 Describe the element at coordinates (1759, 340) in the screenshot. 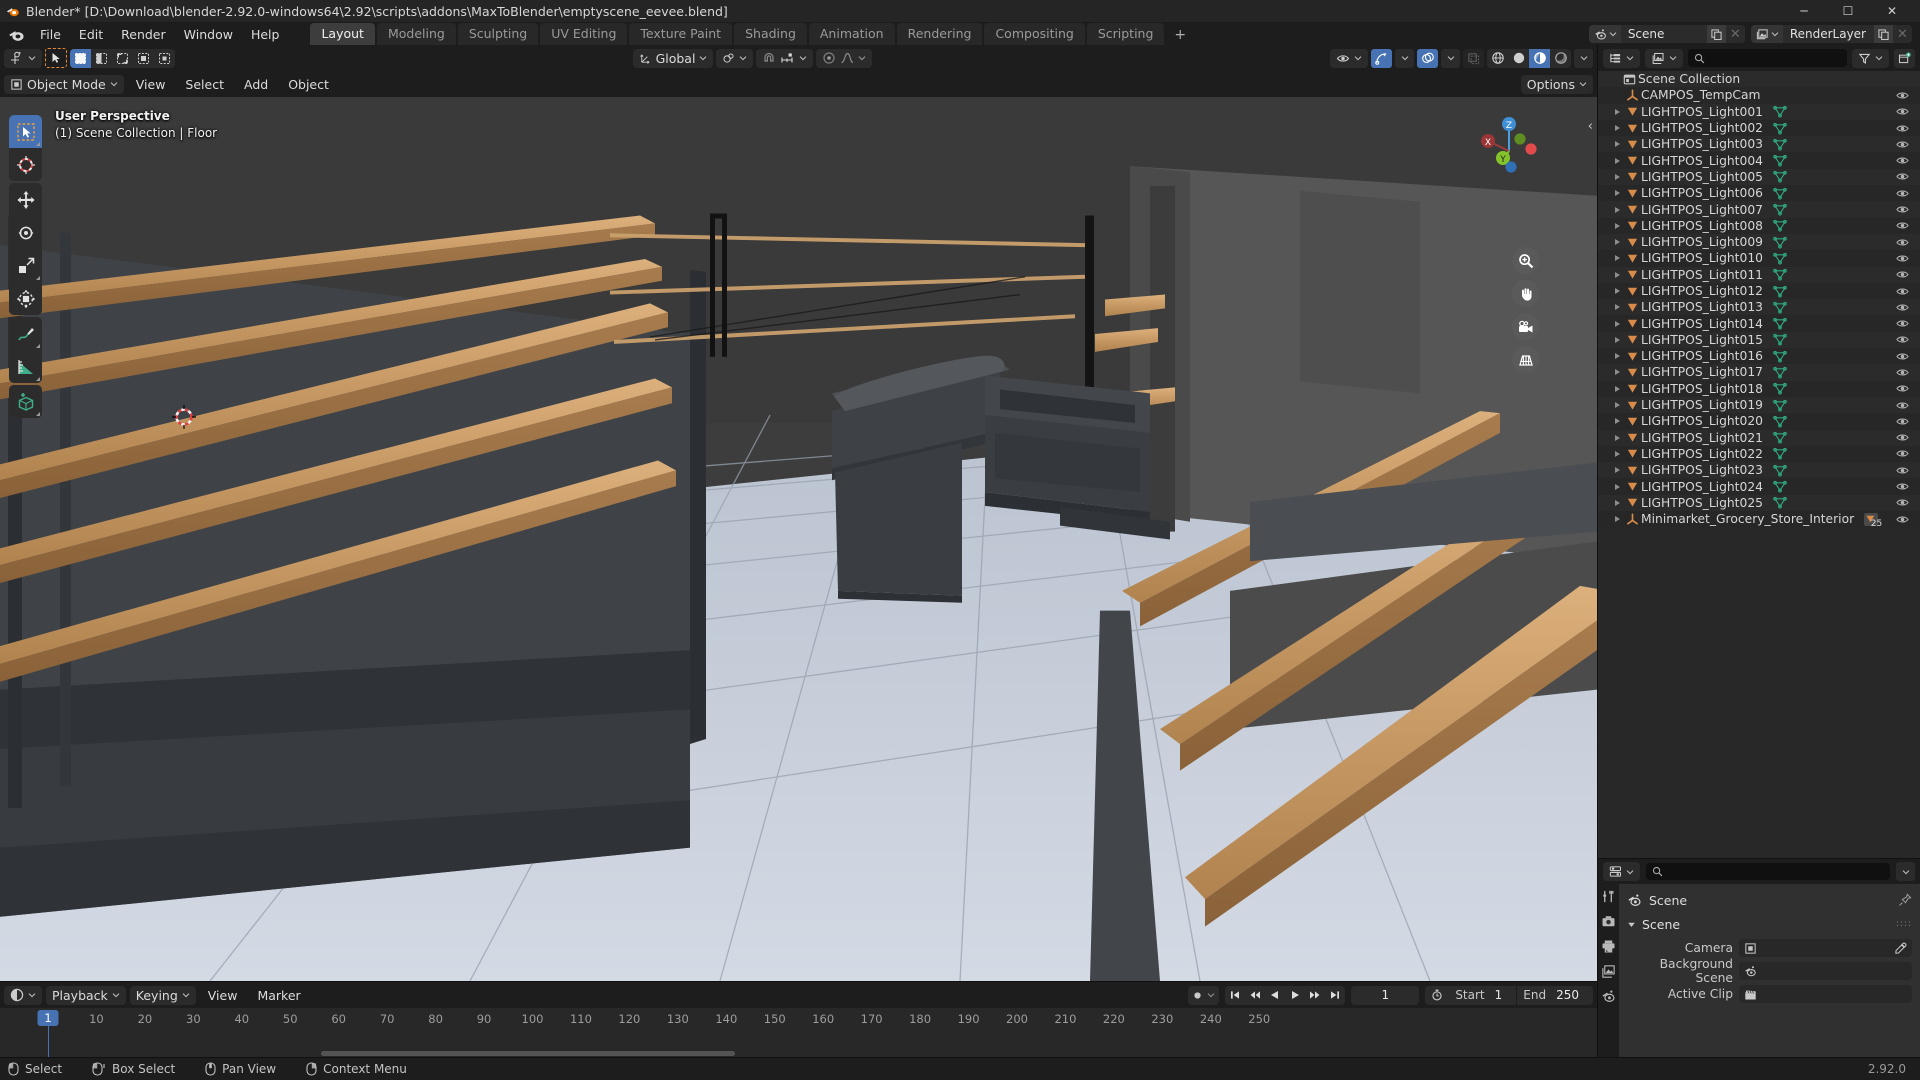

I see `outliner-row: LIGHTPOS_Light015` at that location.